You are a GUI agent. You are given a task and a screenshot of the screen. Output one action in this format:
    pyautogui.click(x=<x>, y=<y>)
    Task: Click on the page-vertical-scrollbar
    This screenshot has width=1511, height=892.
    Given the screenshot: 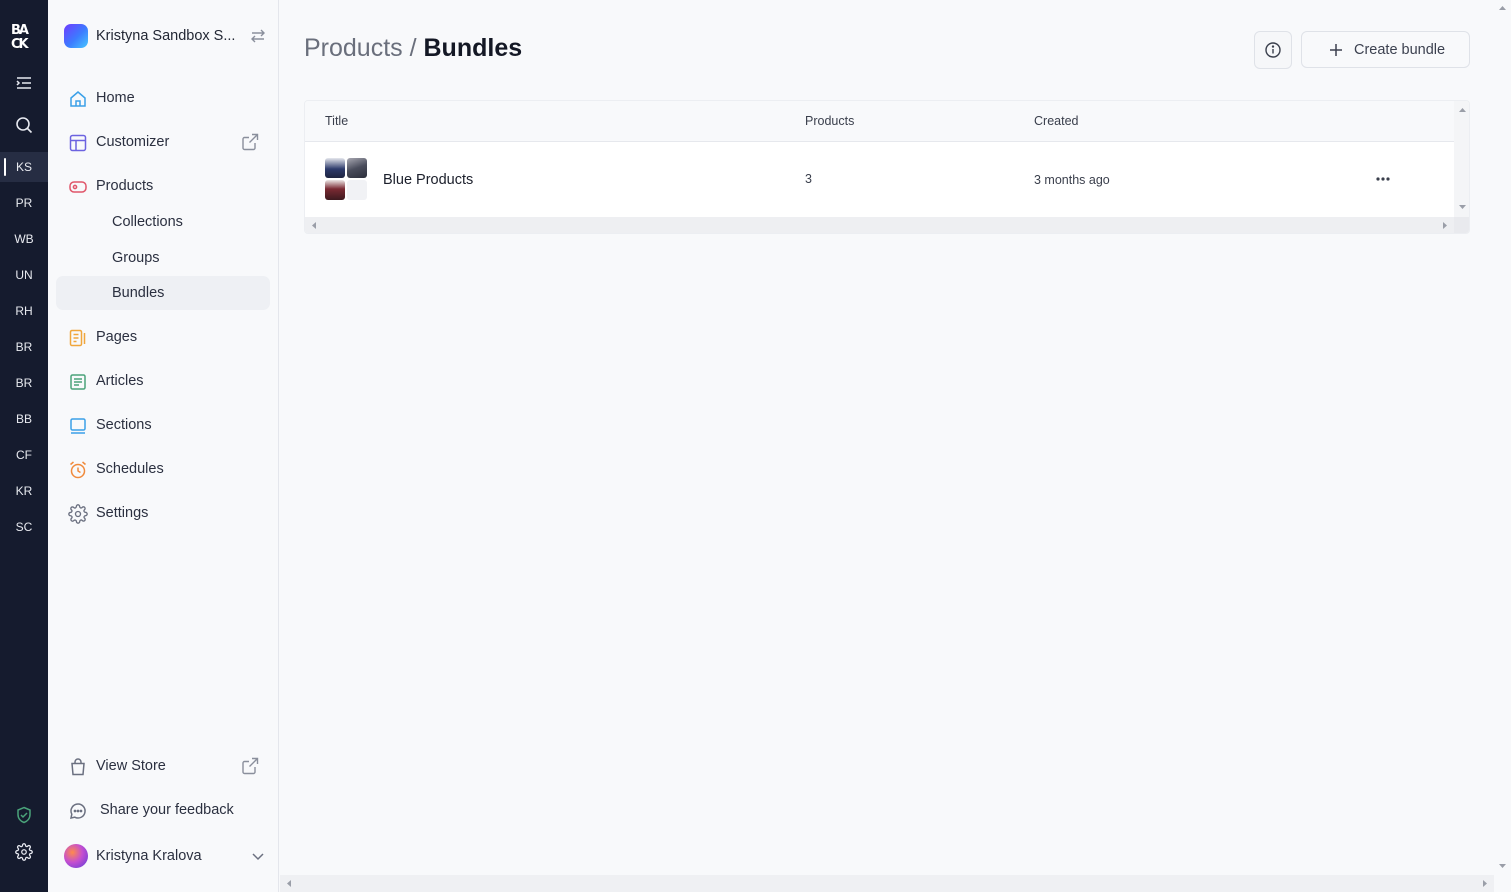 What is the action you would take?
    pyautogui.click(x=1502, y=437)
    